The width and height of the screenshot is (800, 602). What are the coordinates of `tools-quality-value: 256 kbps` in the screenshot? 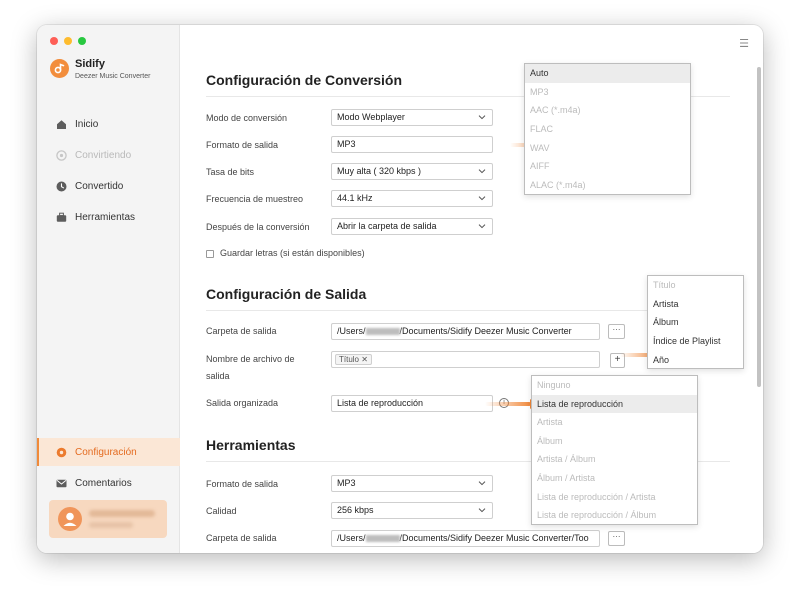 It's located at (355, 510).